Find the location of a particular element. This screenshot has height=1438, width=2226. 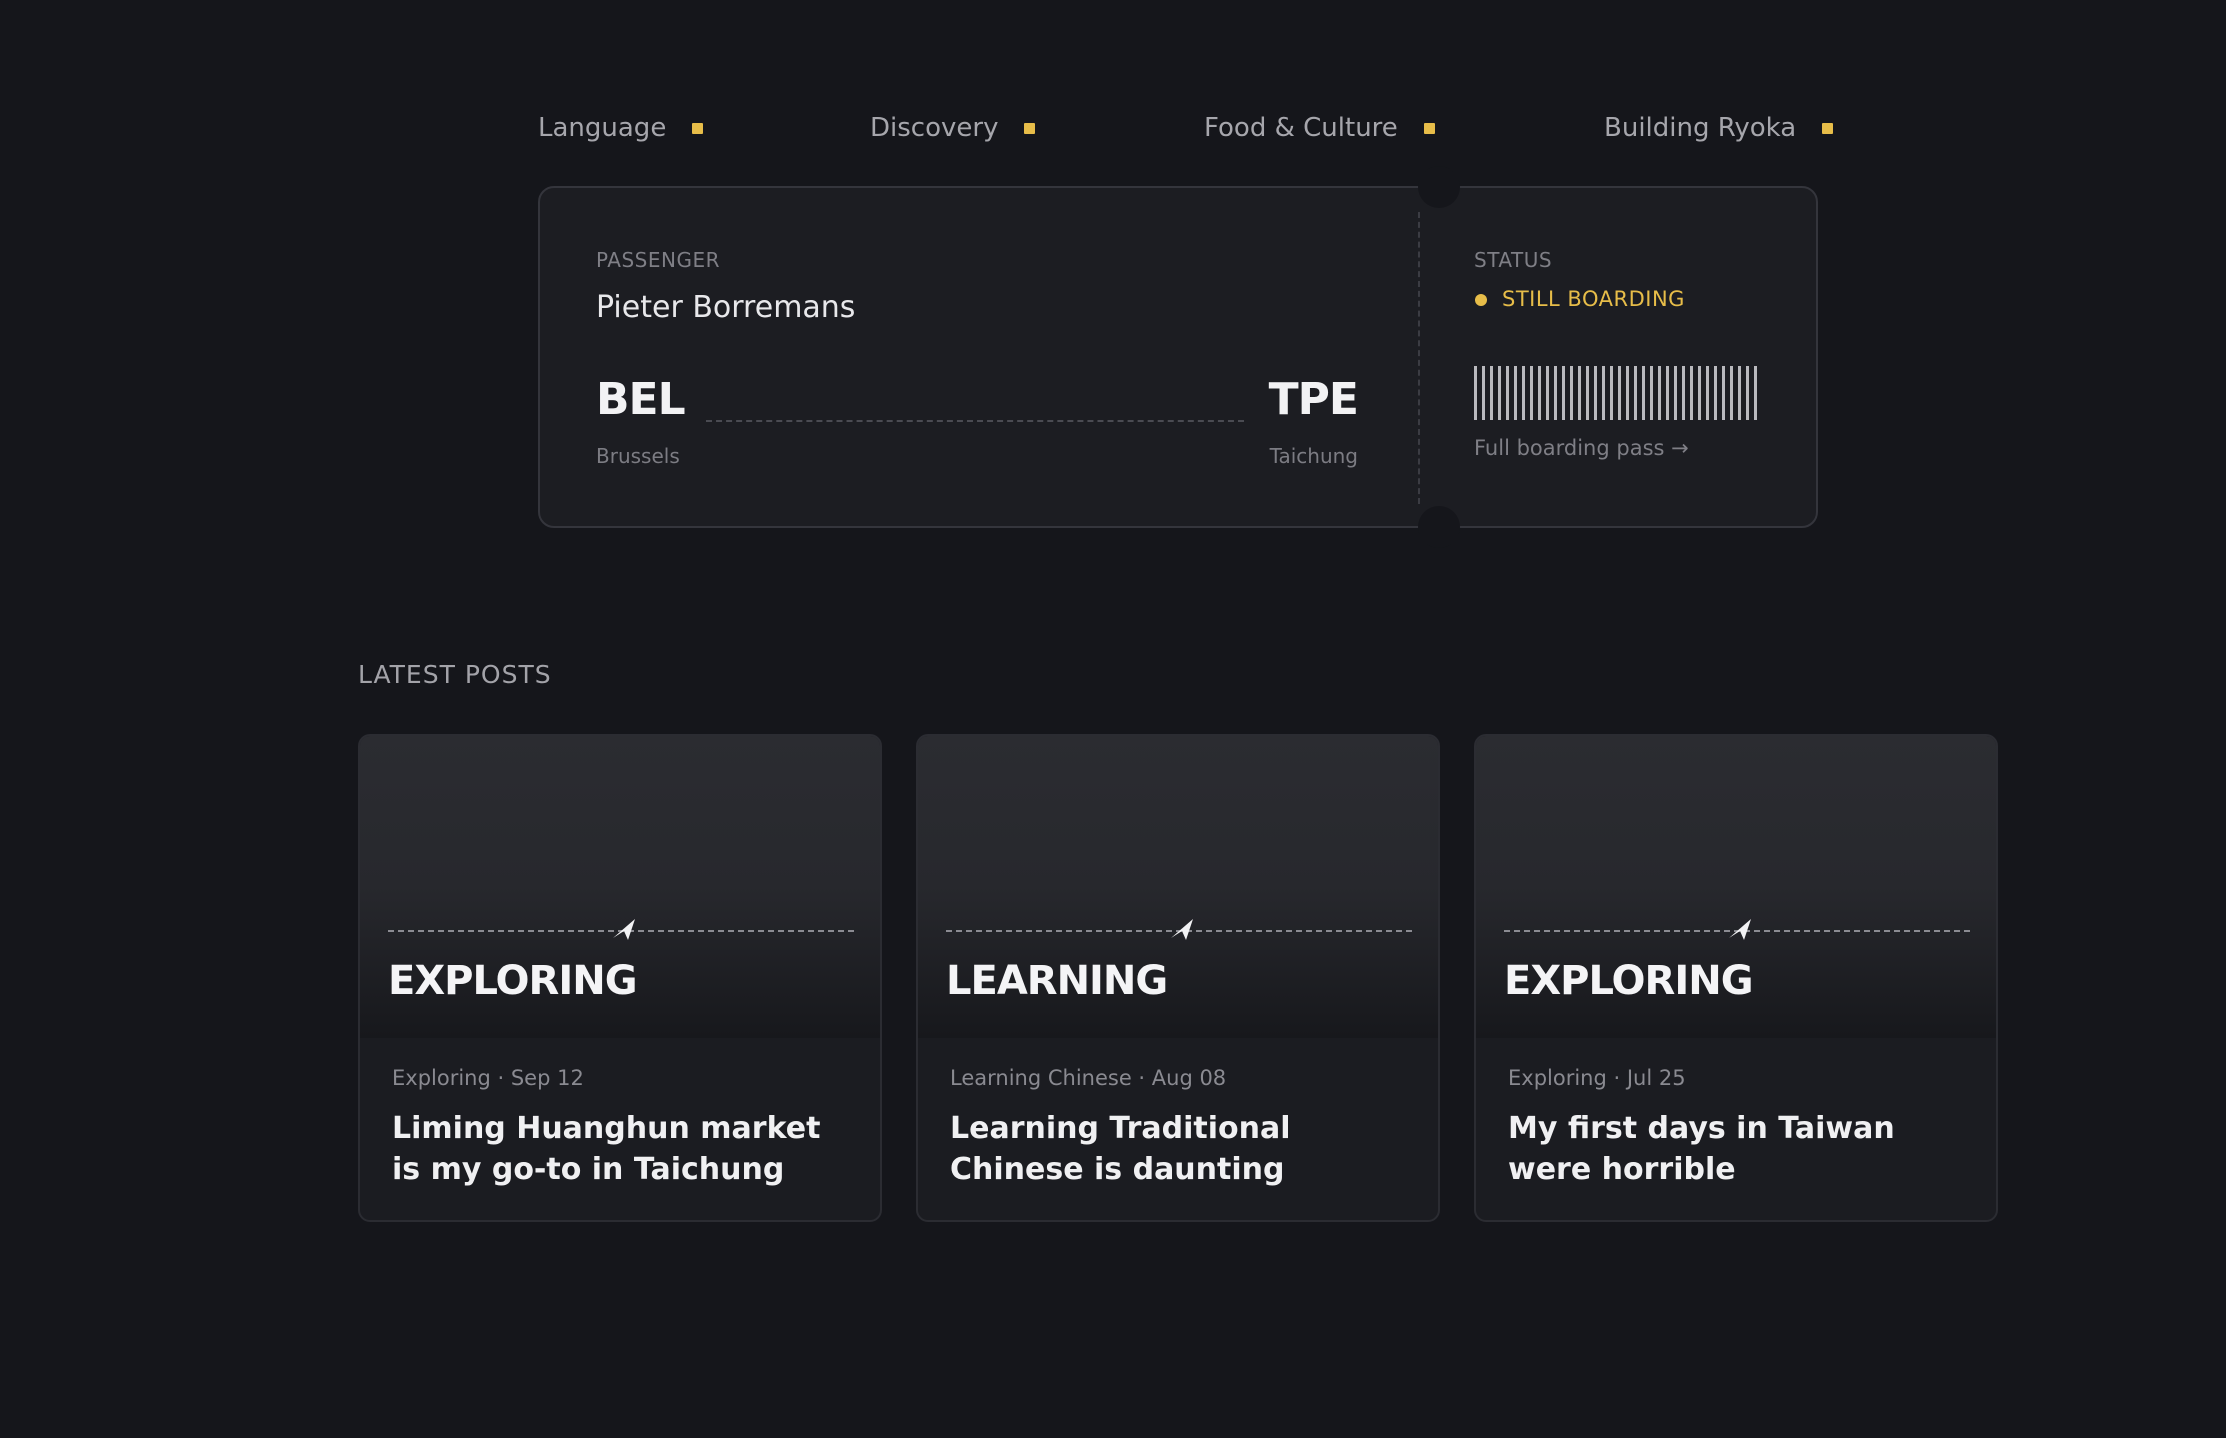

status-value: STILL BOARDING is located at coordinates (1593, 299).